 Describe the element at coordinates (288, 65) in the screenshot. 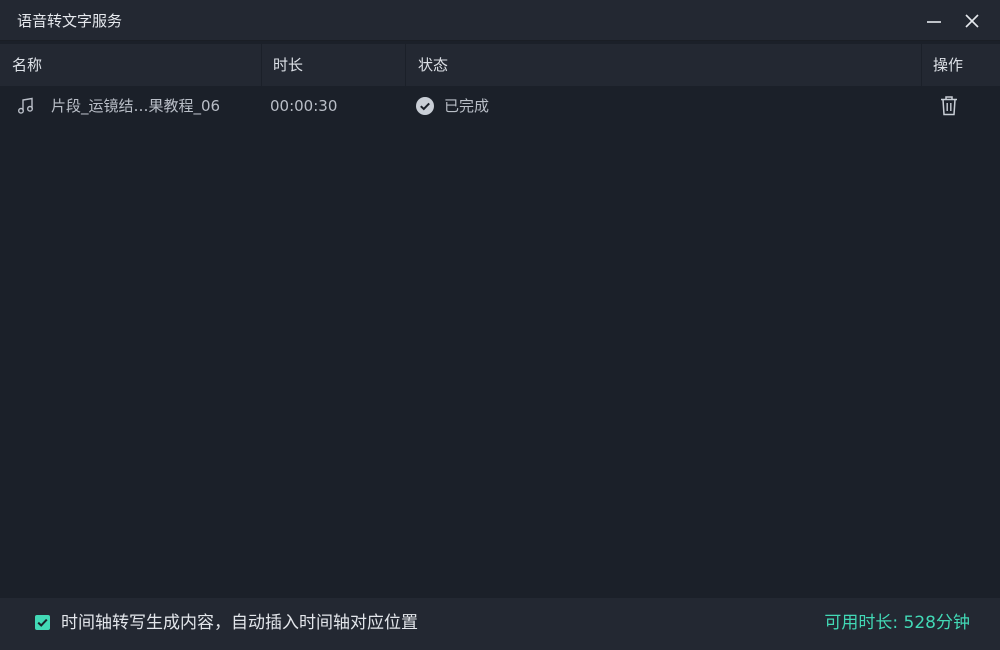

I see `column-header-duration: 时长` at that location.